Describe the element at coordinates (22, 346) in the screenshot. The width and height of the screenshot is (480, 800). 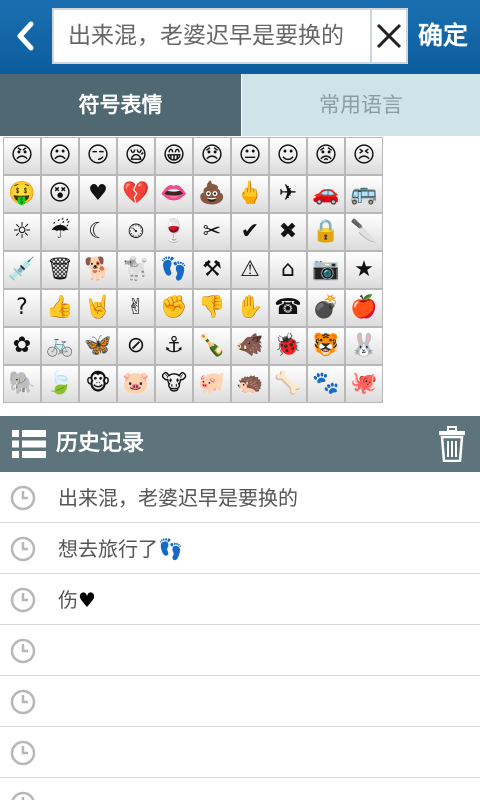
I see `emoji-key-flower: ✿` at that location.